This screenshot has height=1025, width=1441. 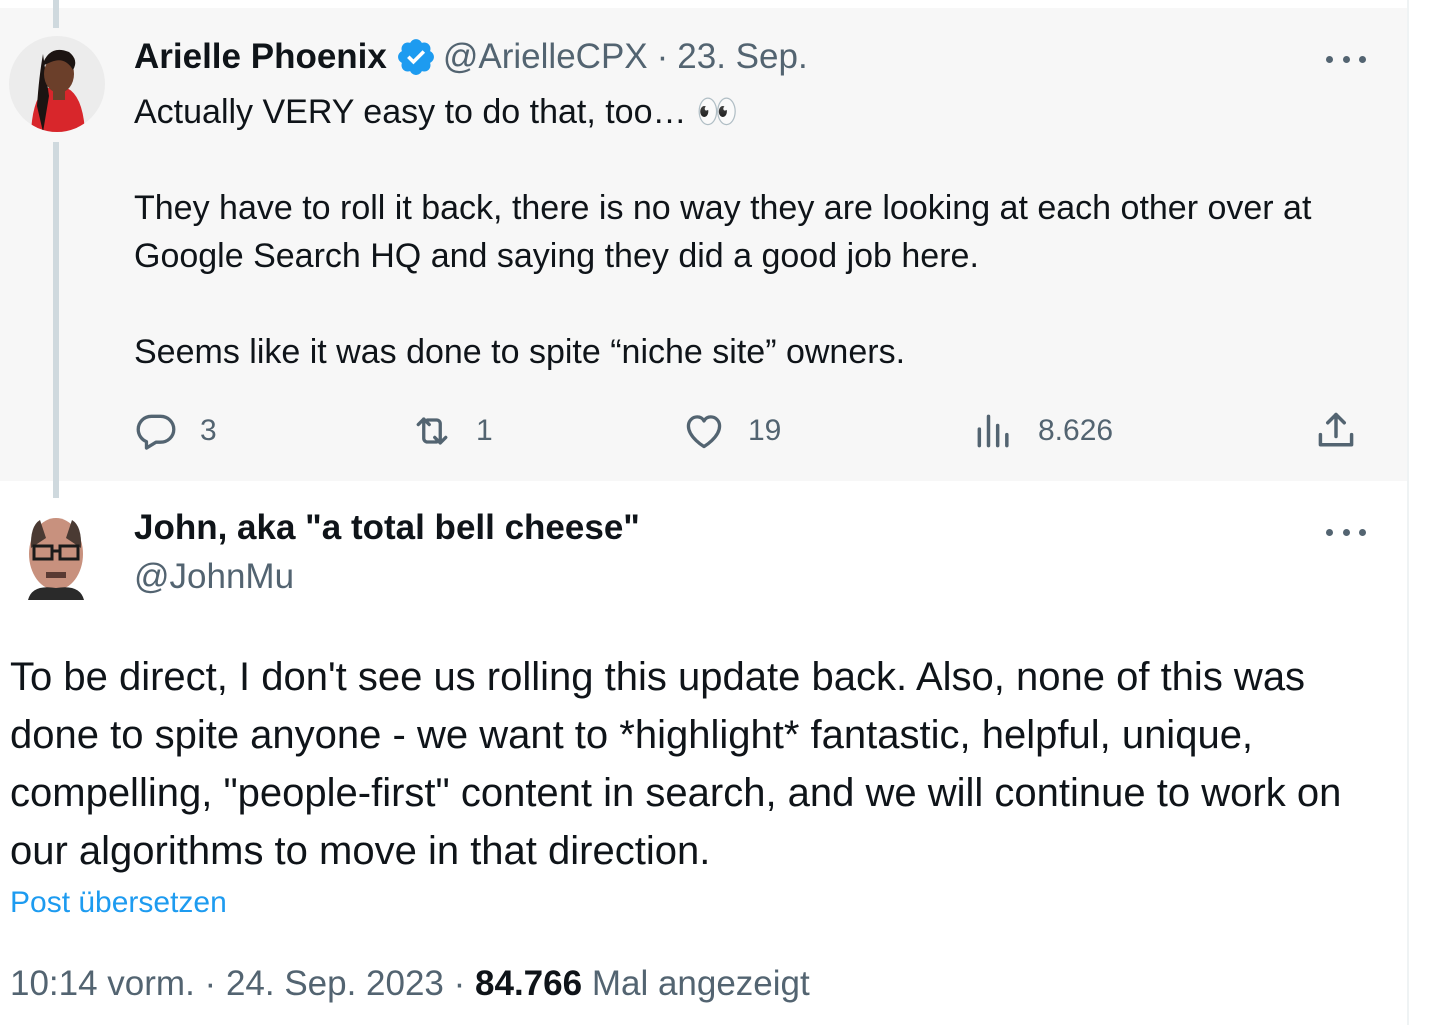 I want to click on reply-count: 3, so click(x=208, y=430).